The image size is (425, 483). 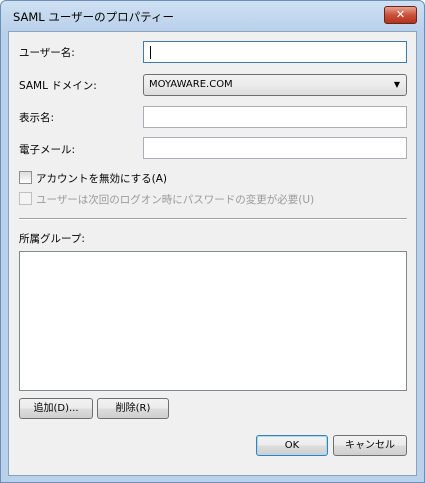 I want to click on display-name-label: 表示名:, so click(x=37, y=118).